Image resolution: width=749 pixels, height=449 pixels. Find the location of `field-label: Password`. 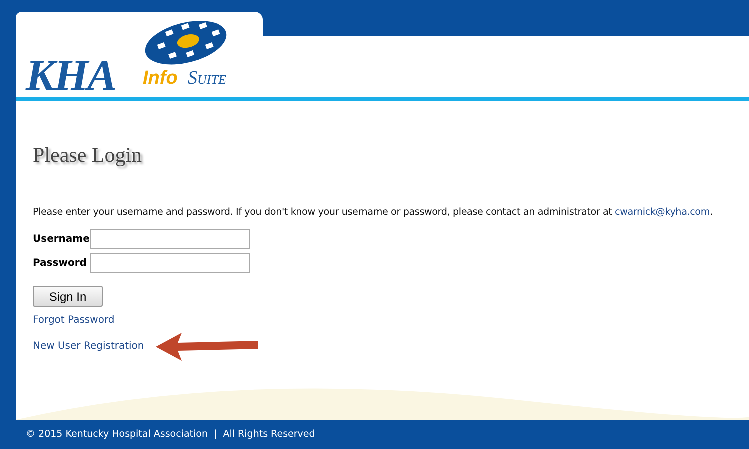

field-label: Password is located at coordinates (59, 263).